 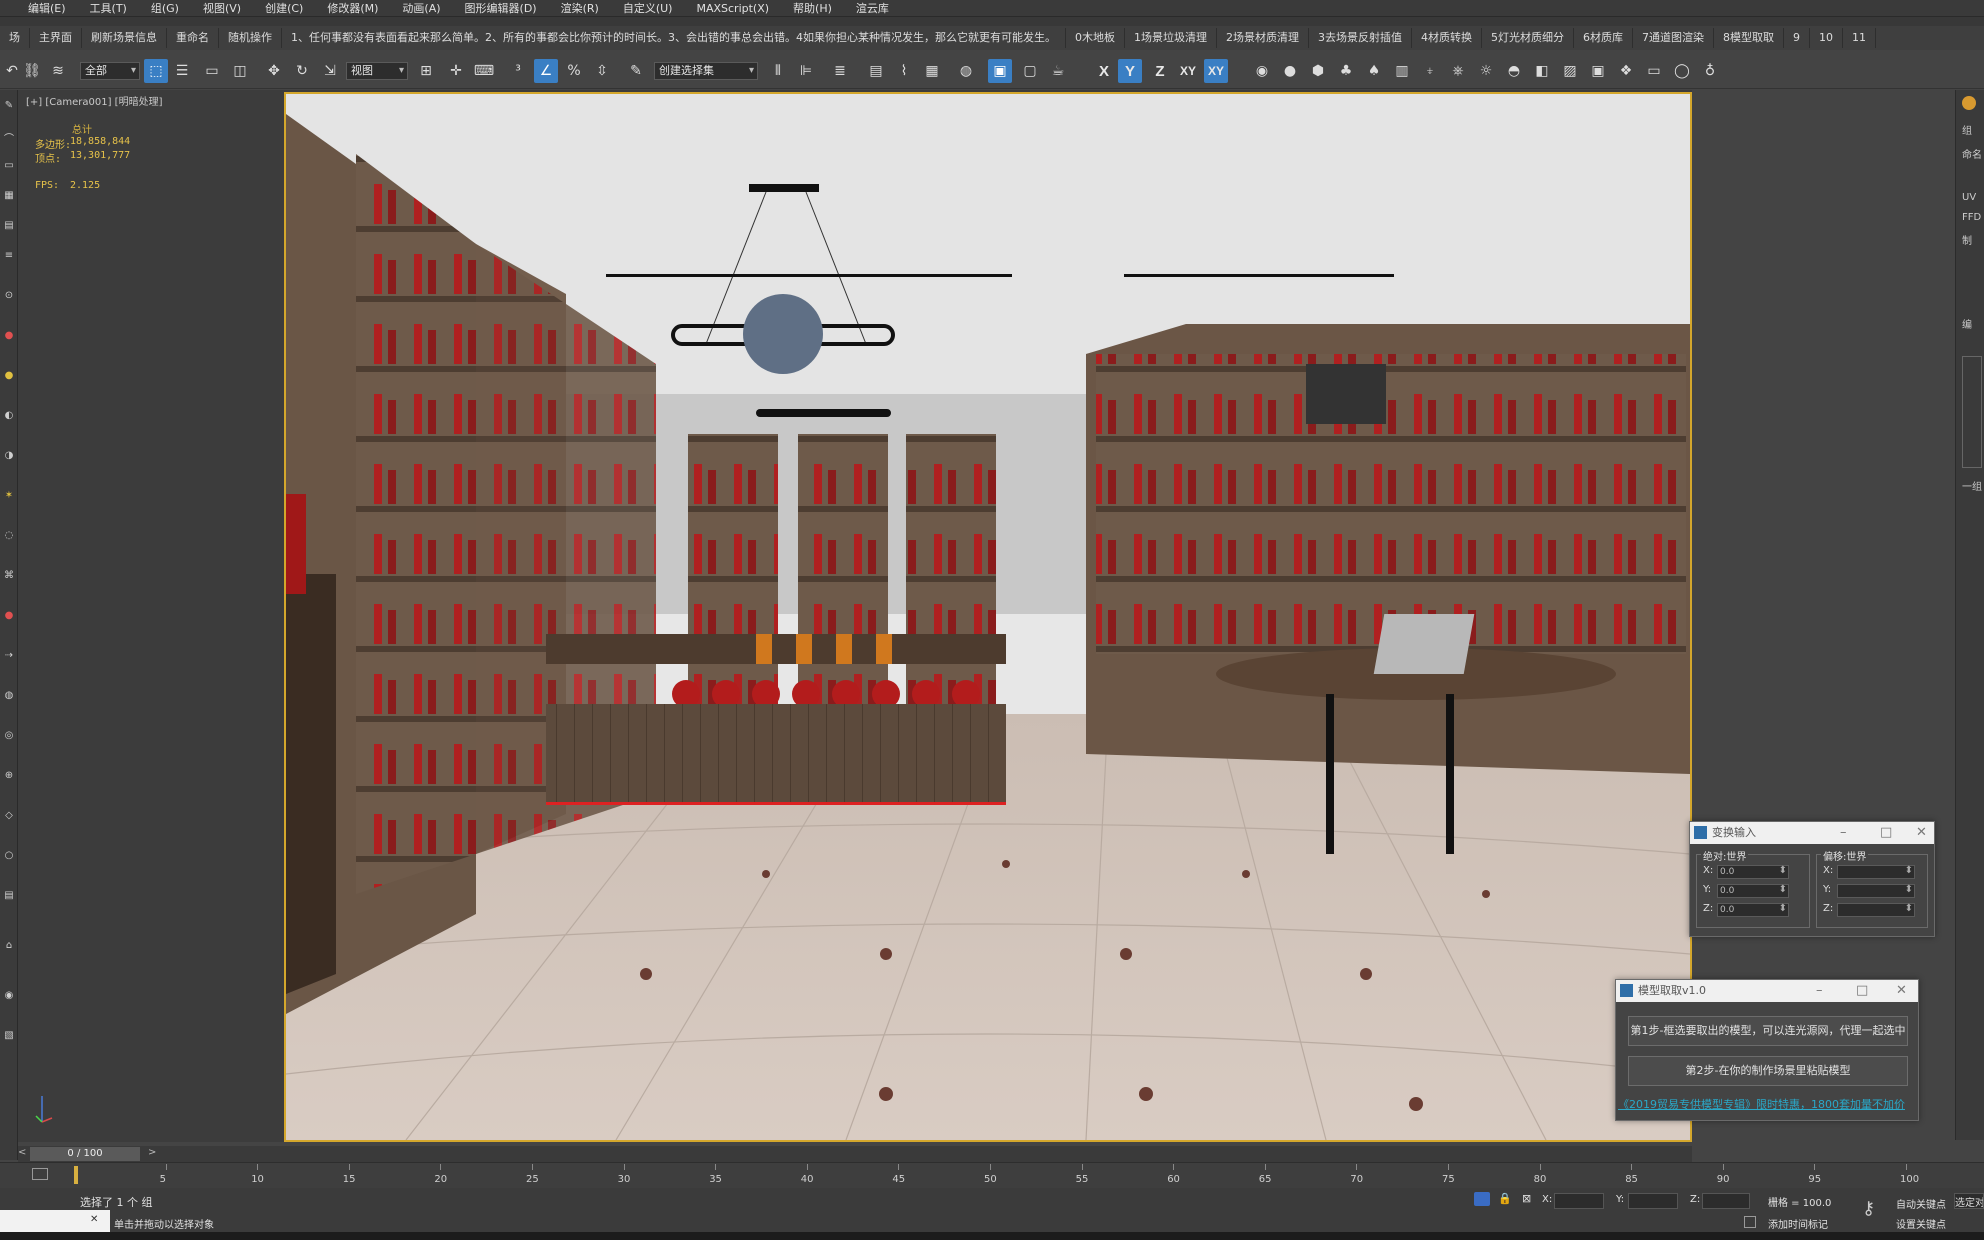 What do you see at coordinates (840, 71) in the screenshot?
I see `layer-manager-icon: ≣` at bounding box center [840, 71].